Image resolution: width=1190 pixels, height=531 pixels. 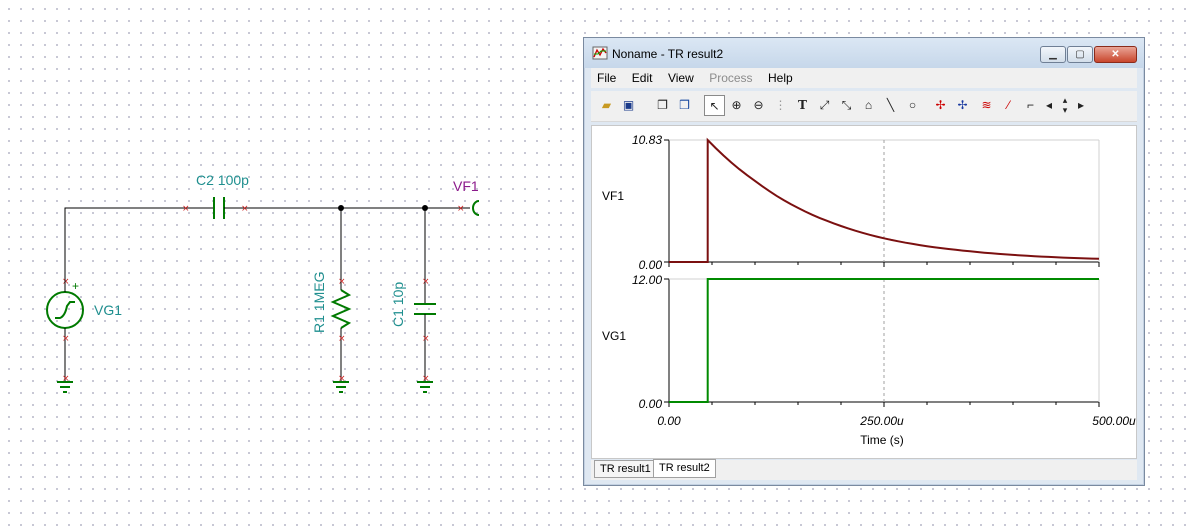 What do you see at coordinates (647, 140) in the screenshot?
I see `vf1-ytick-max: 10.83` at bounding box center [647, 140].